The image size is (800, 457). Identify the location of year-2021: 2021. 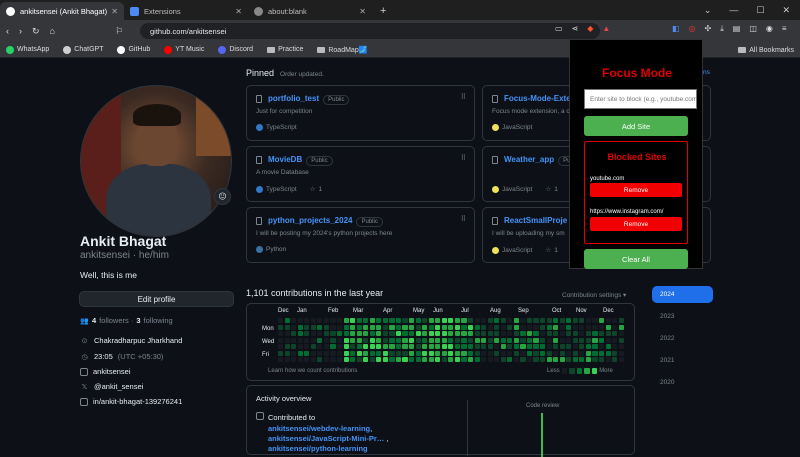
(682, 360).